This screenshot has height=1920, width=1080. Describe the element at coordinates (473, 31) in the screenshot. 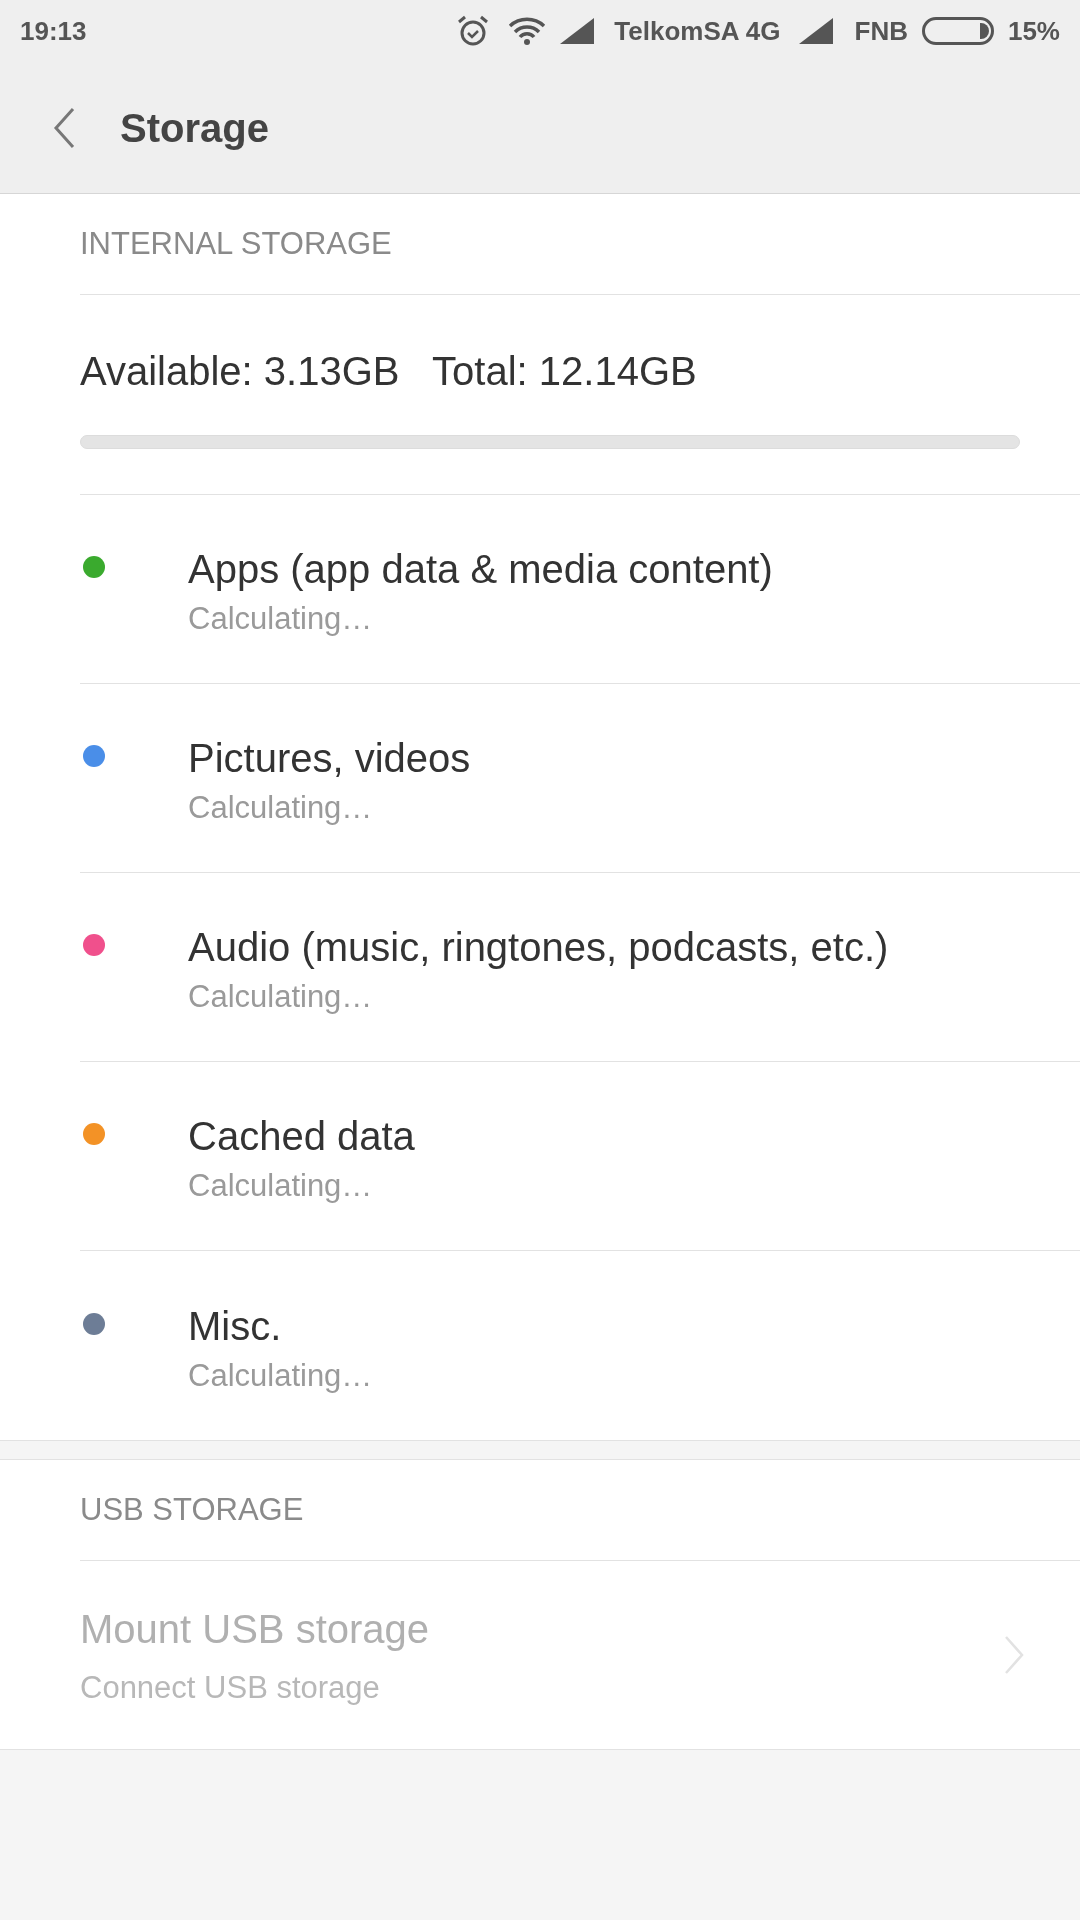

I see `alarm-clock-icon` at that location.